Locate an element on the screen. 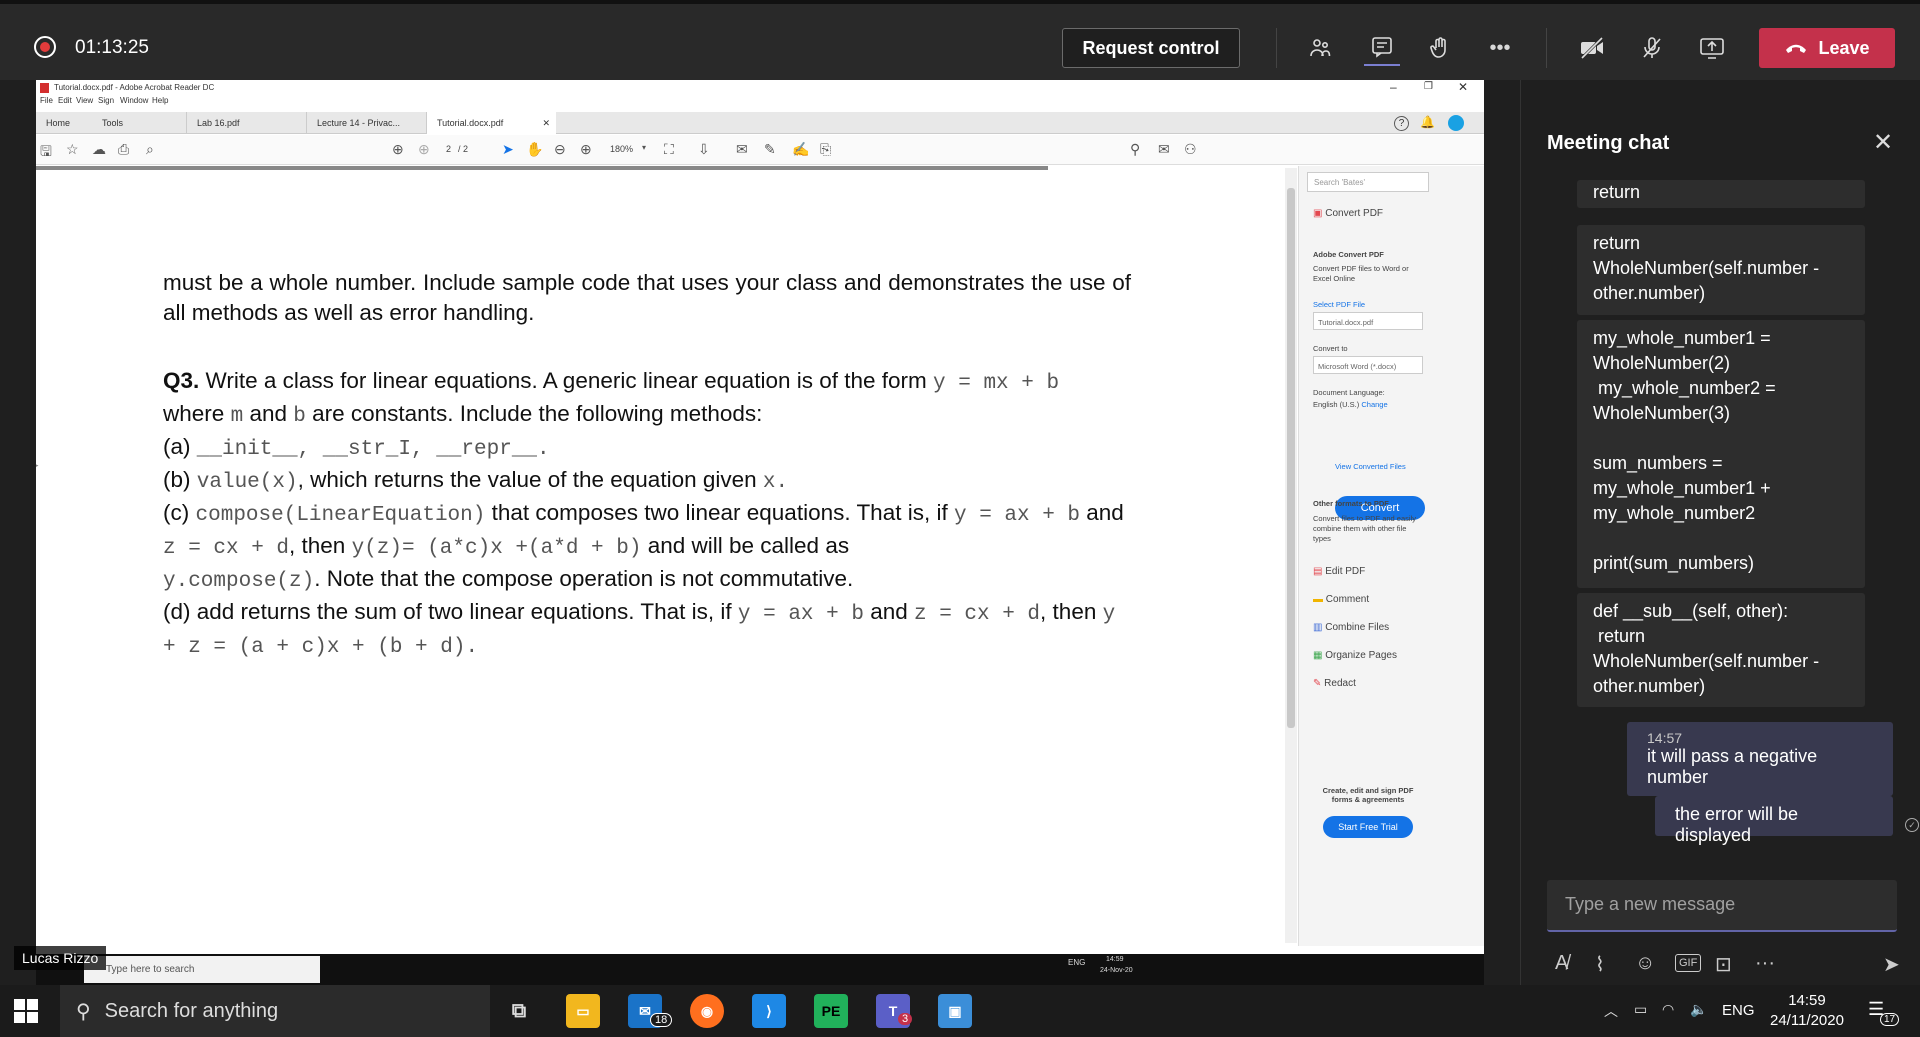  mail-badge: 18 is located at coordinates (661, 1020).